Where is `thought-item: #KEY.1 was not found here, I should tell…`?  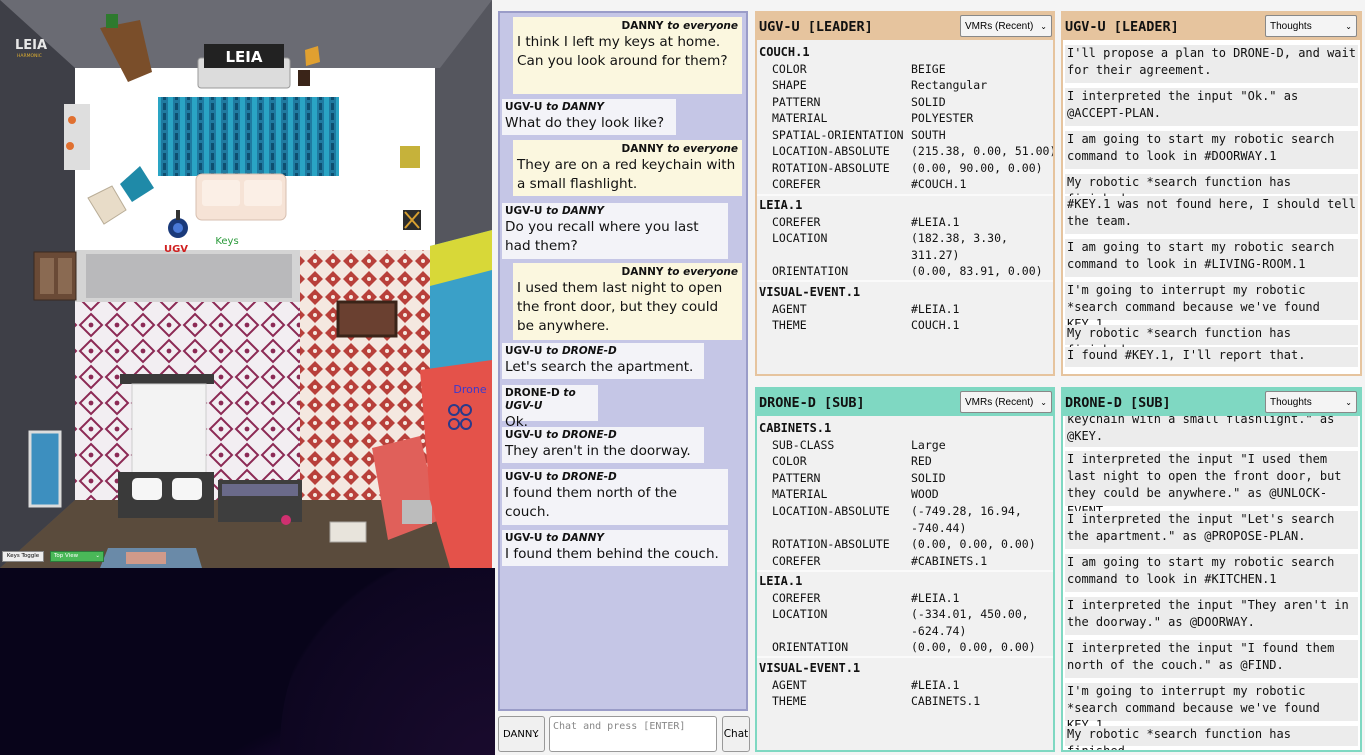
thought-item: #KEY.1 was not found here, I should tell… is located at coordinates (1211, 215).